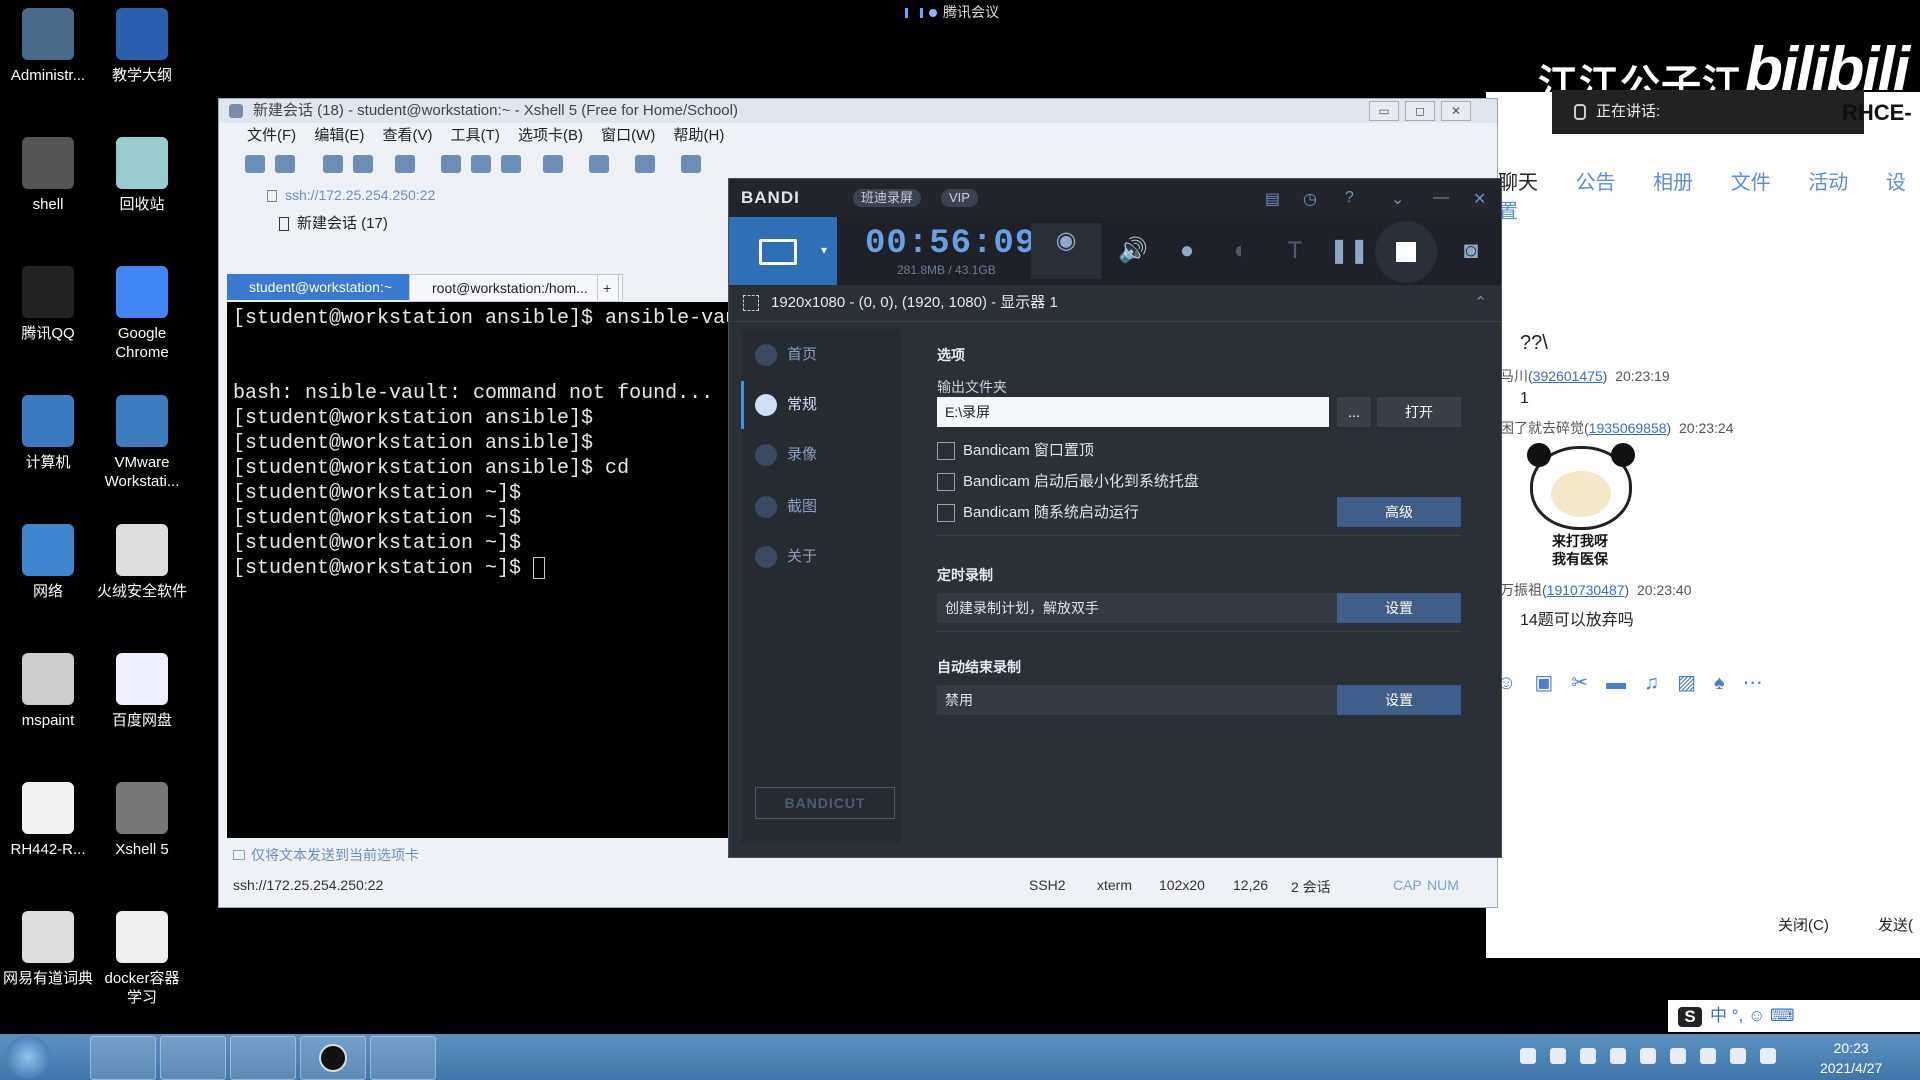 The height and width of the screenshot is (1080, 1920). Describe the element at coordinates (1441, 198) in the screenshot. I see `minimize-icon: —` at that location.